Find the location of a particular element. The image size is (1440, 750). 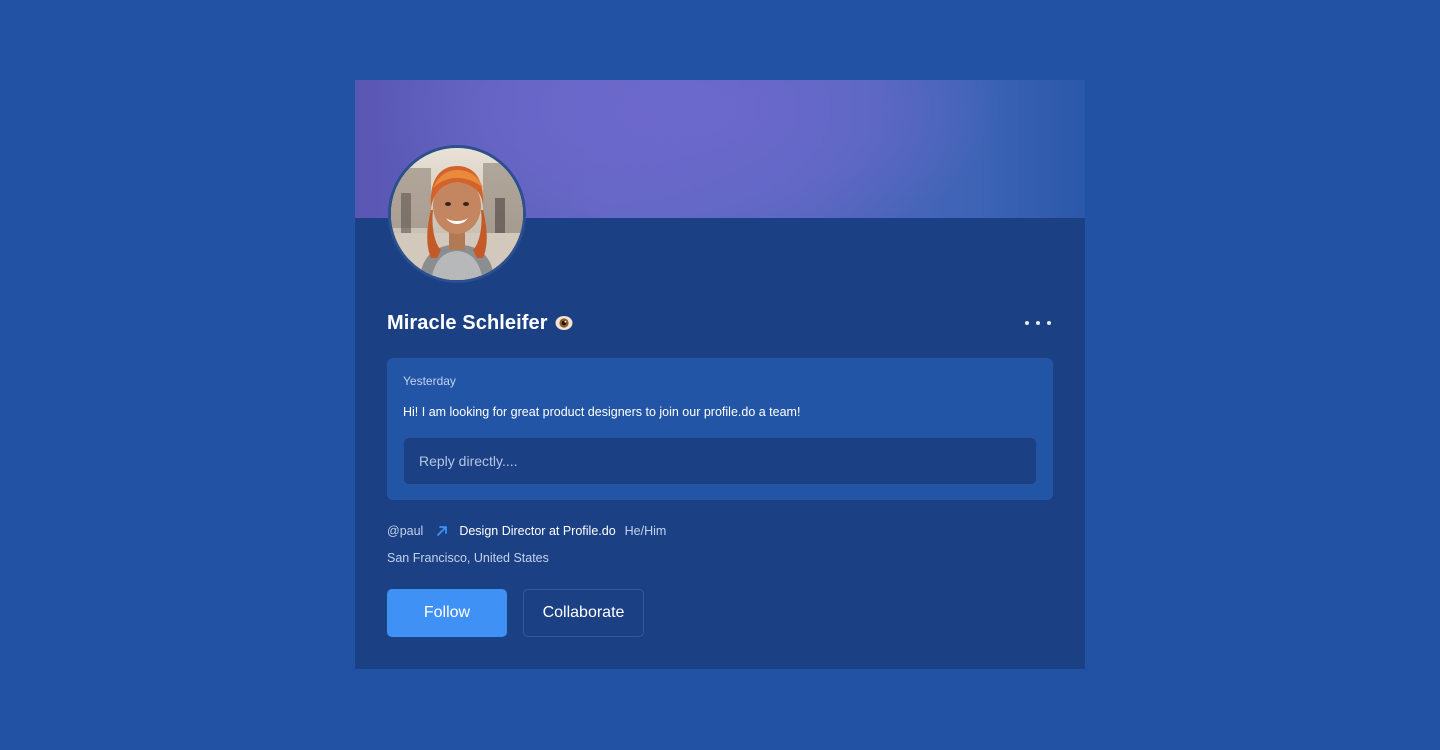

follow-button: Follow is located at coordinates (447, 613).